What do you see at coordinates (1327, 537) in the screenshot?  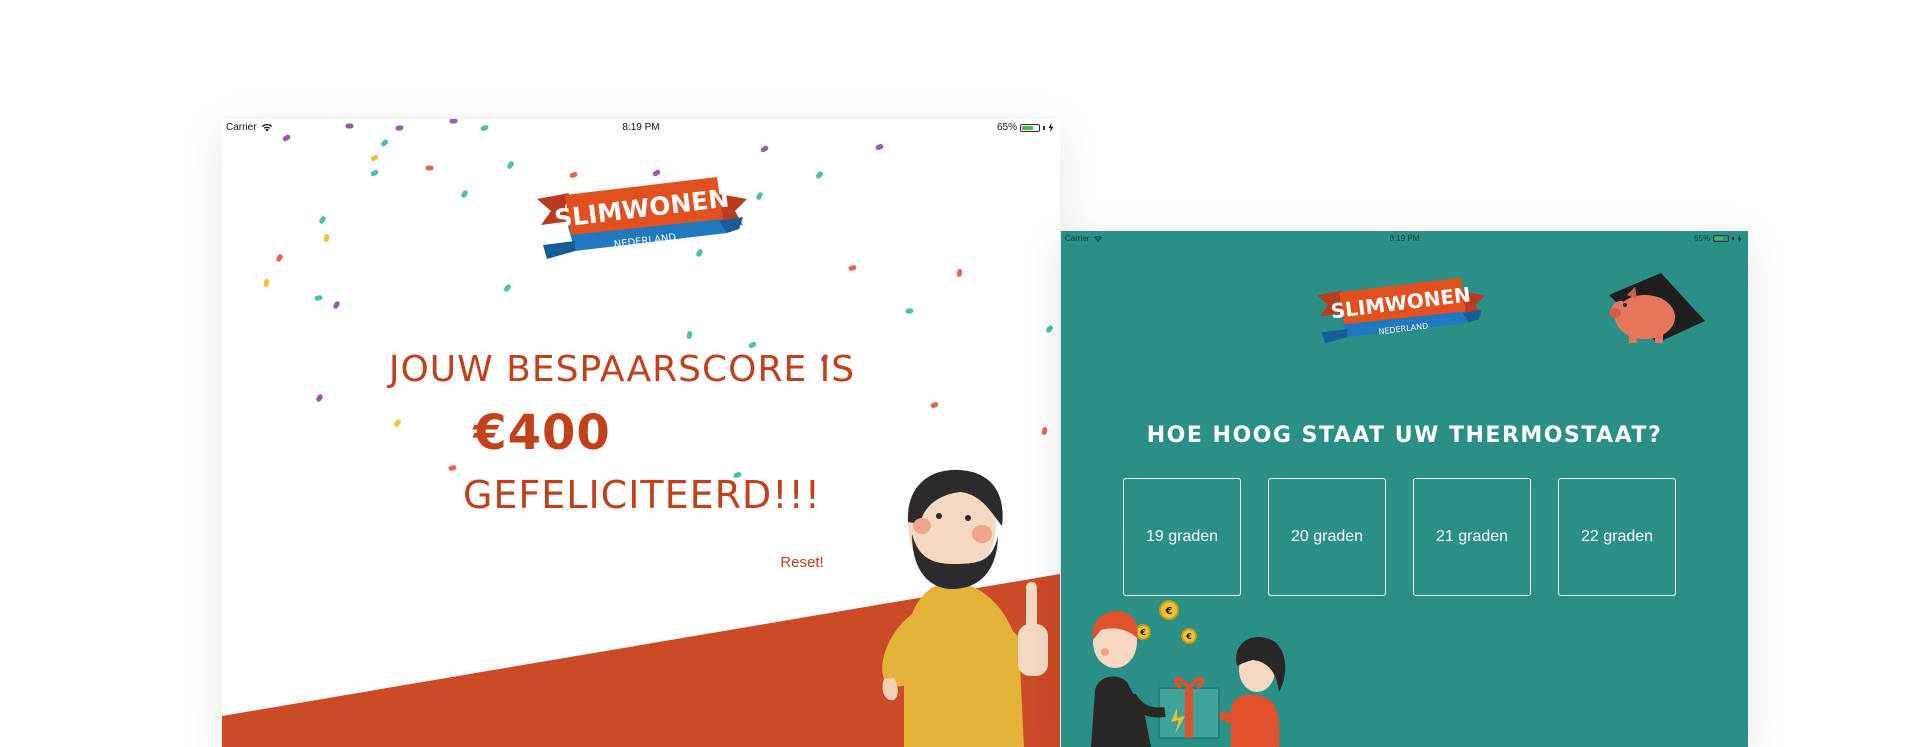 I see `answer-button-20: 20 graden` at bounding box center [1327, 537].